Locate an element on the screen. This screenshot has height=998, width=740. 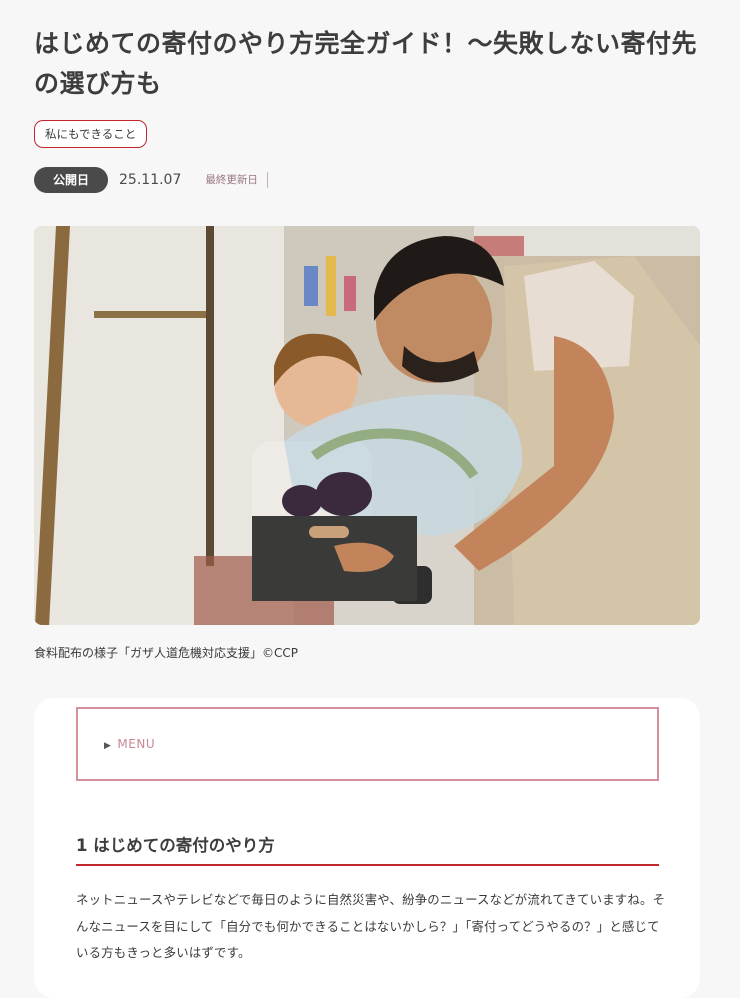
article-meta: 公開日 25.11.07 最終更新日 is located at coordinates (151, 180).